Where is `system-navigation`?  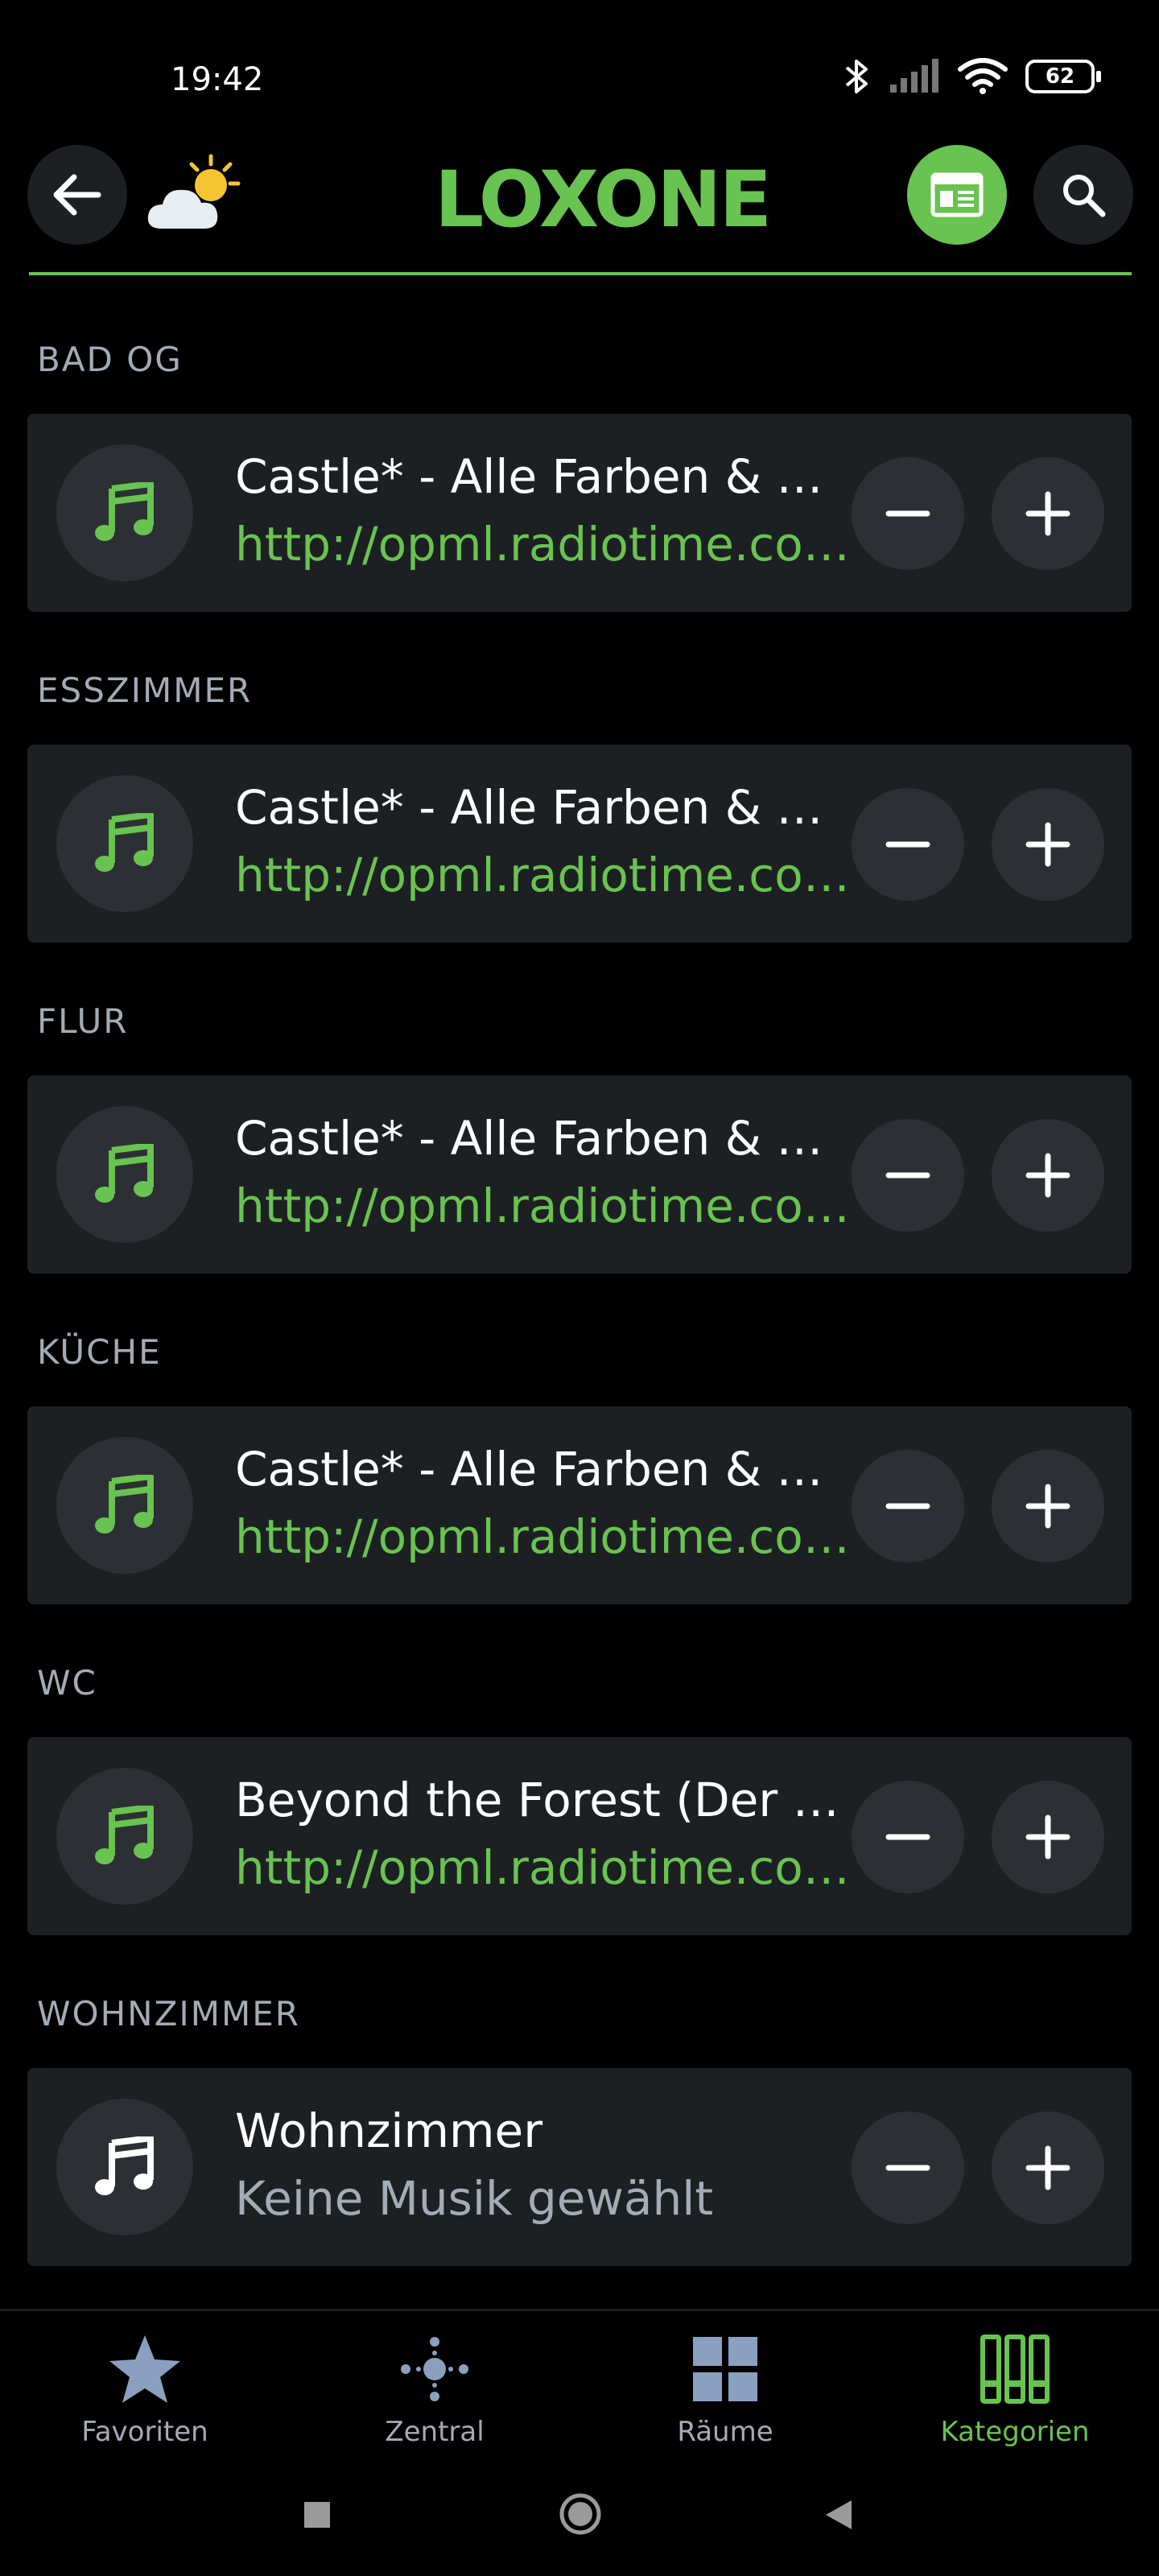 system-navigation is located at coordinates (579, 2515).